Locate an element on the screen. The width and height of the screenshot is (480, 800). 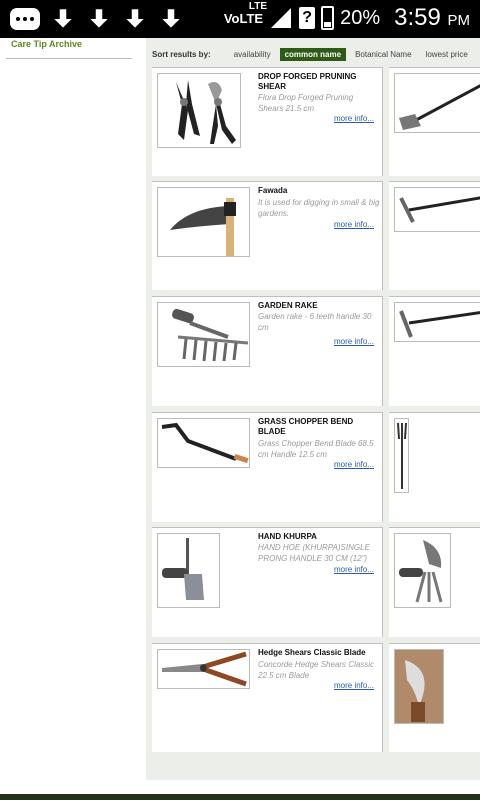
divider is located at coordinates (69, 58).